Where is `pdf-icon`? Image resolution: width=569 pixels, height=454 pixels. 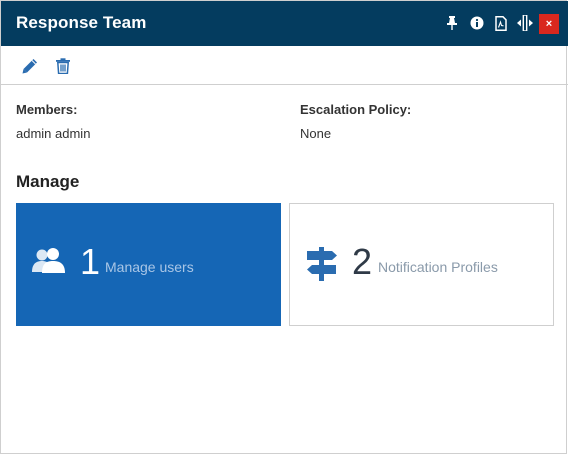
pdf-icon is located at coordinates (501, 23).